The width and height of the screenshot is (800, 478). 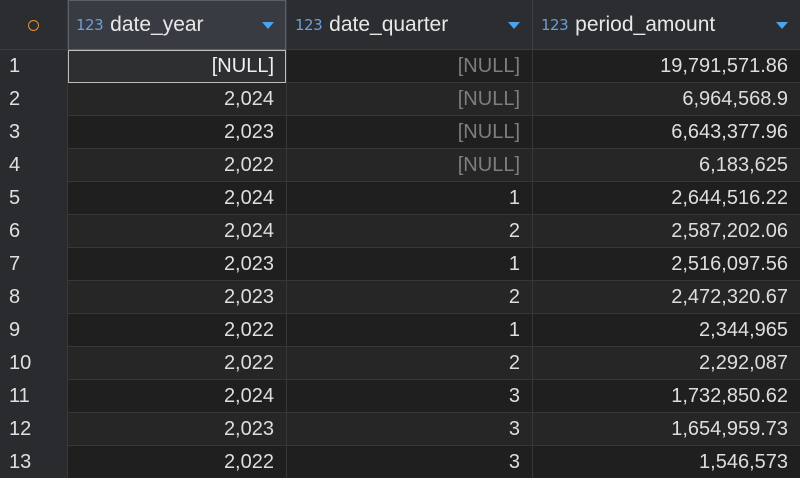 What do you see at coordinates (666, 297) in the screenshot?
I see `cell-period-amount: 2,472,320.67` at bounding box center [666, 297].